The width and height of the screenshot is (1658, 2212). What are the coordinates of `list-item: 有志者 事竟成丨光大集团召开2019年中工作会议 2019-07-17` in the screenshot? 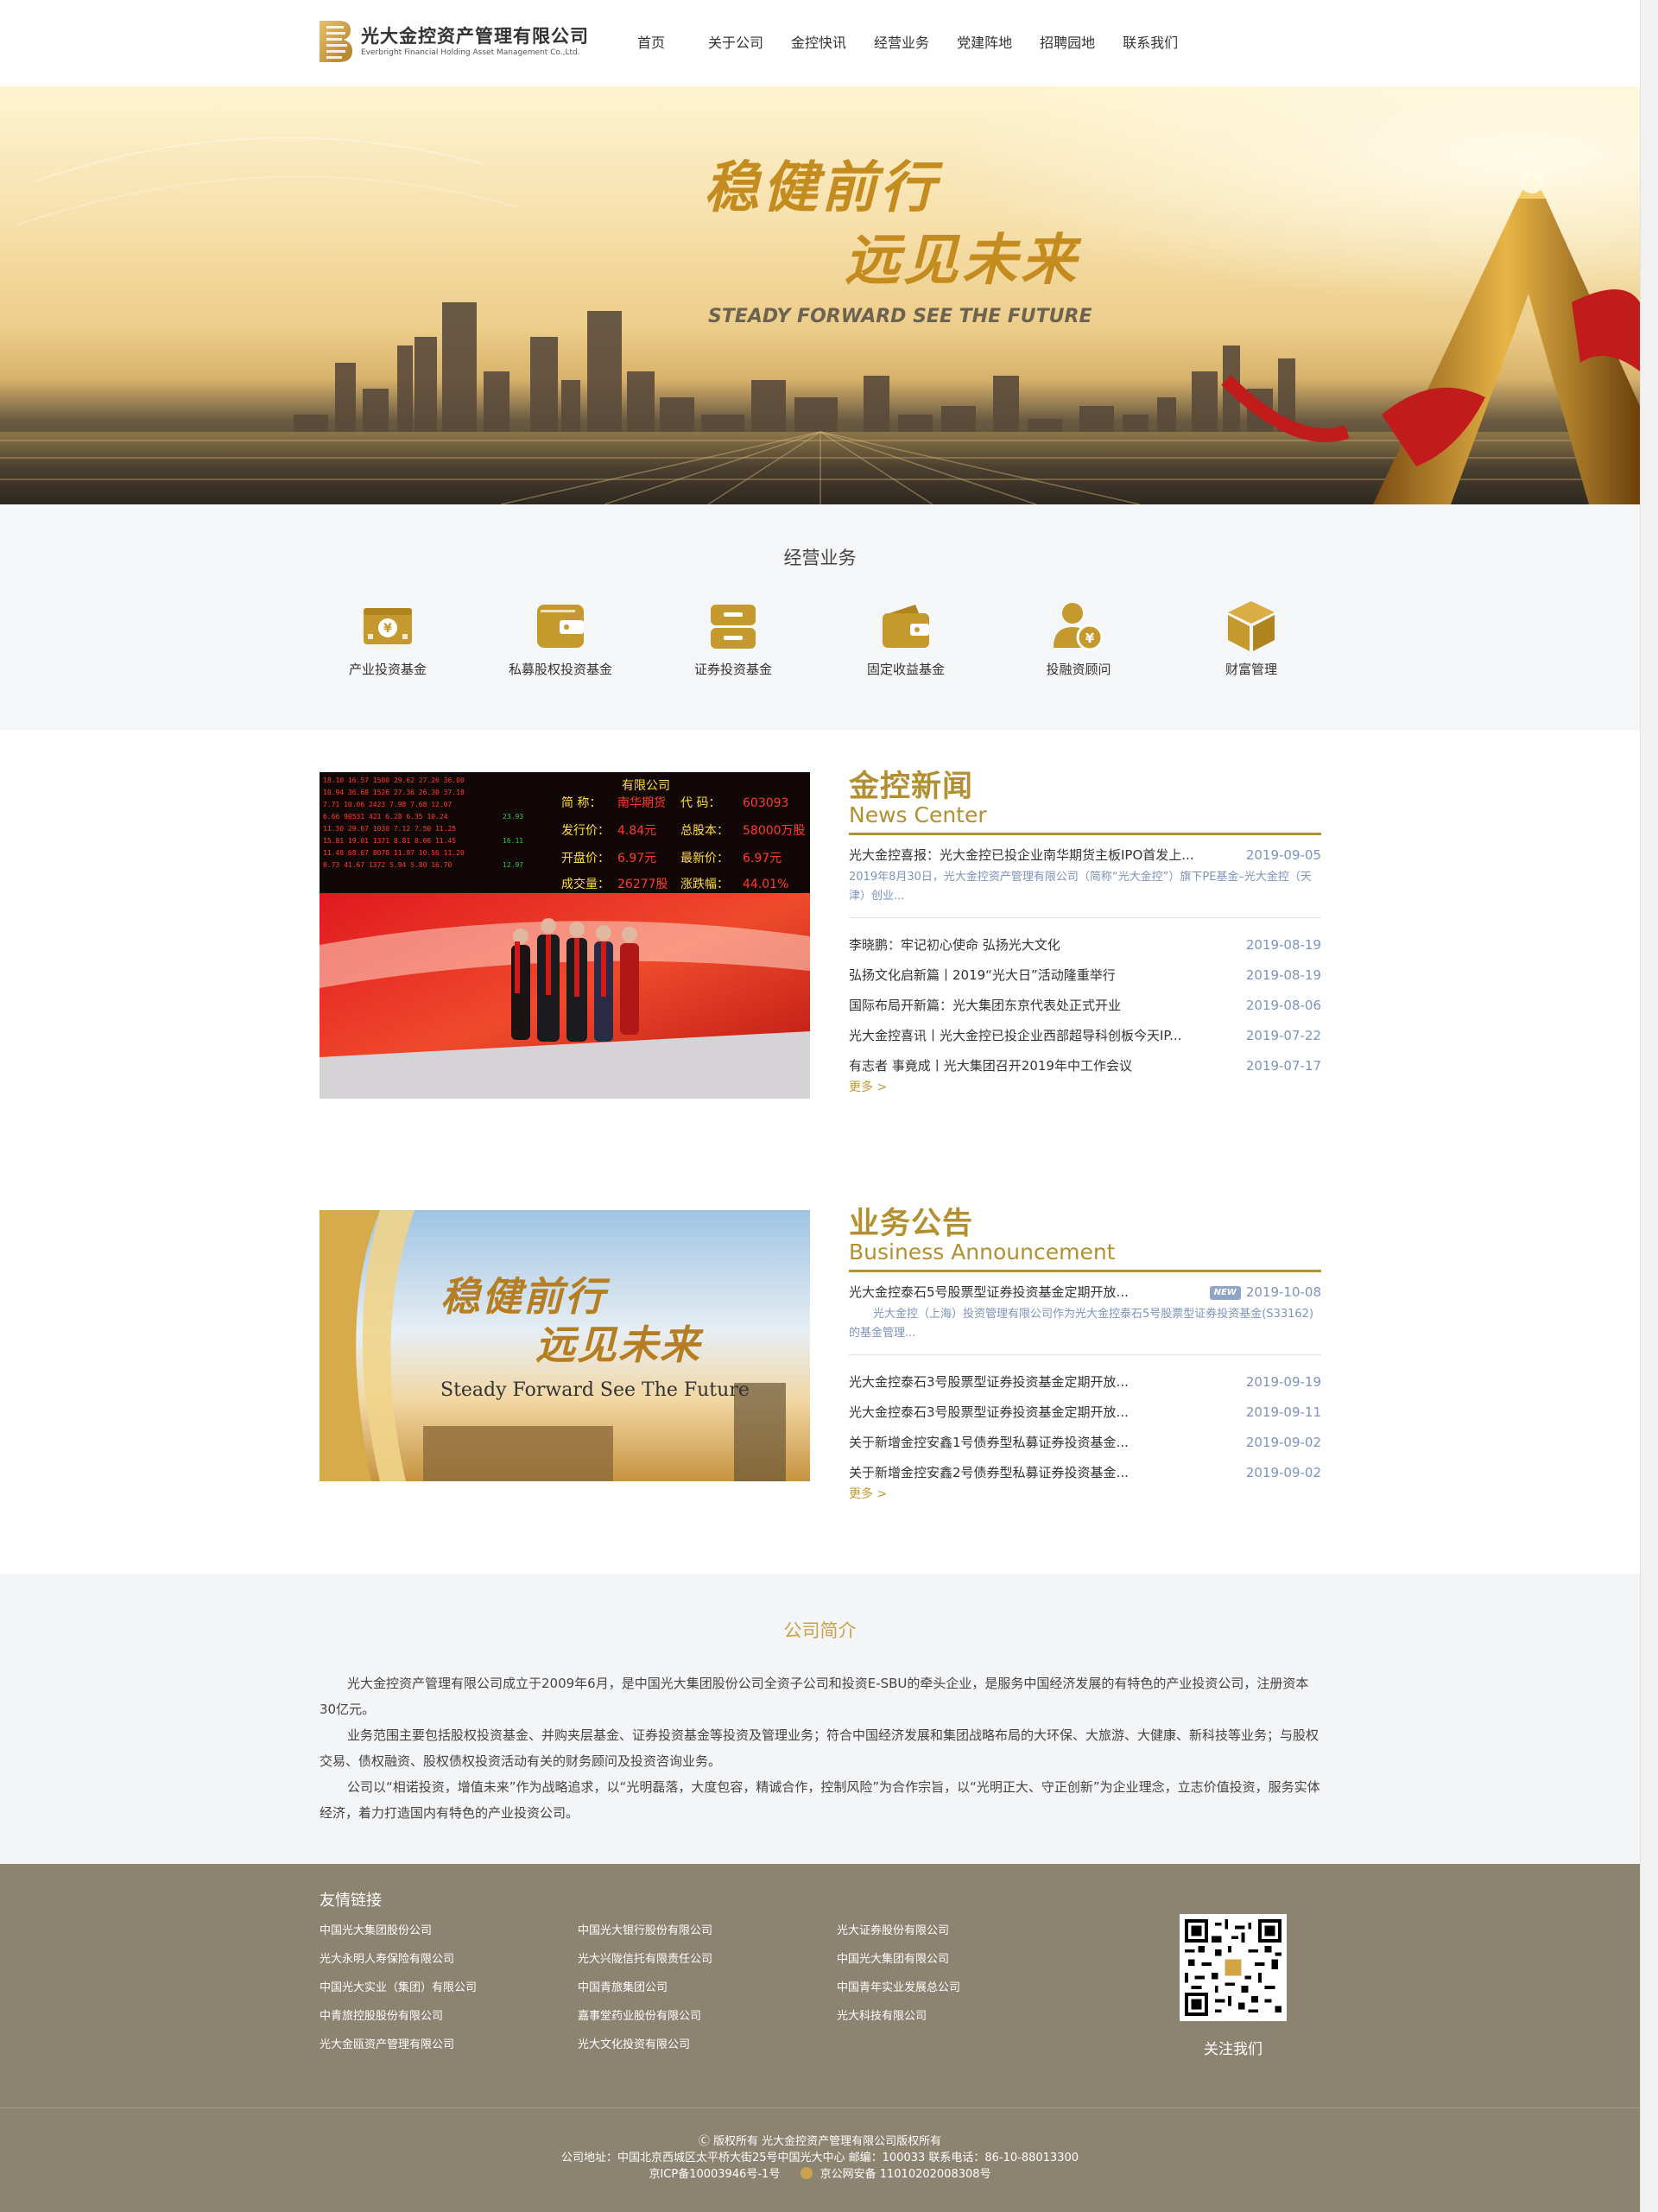 It's located at (1085, 1066).